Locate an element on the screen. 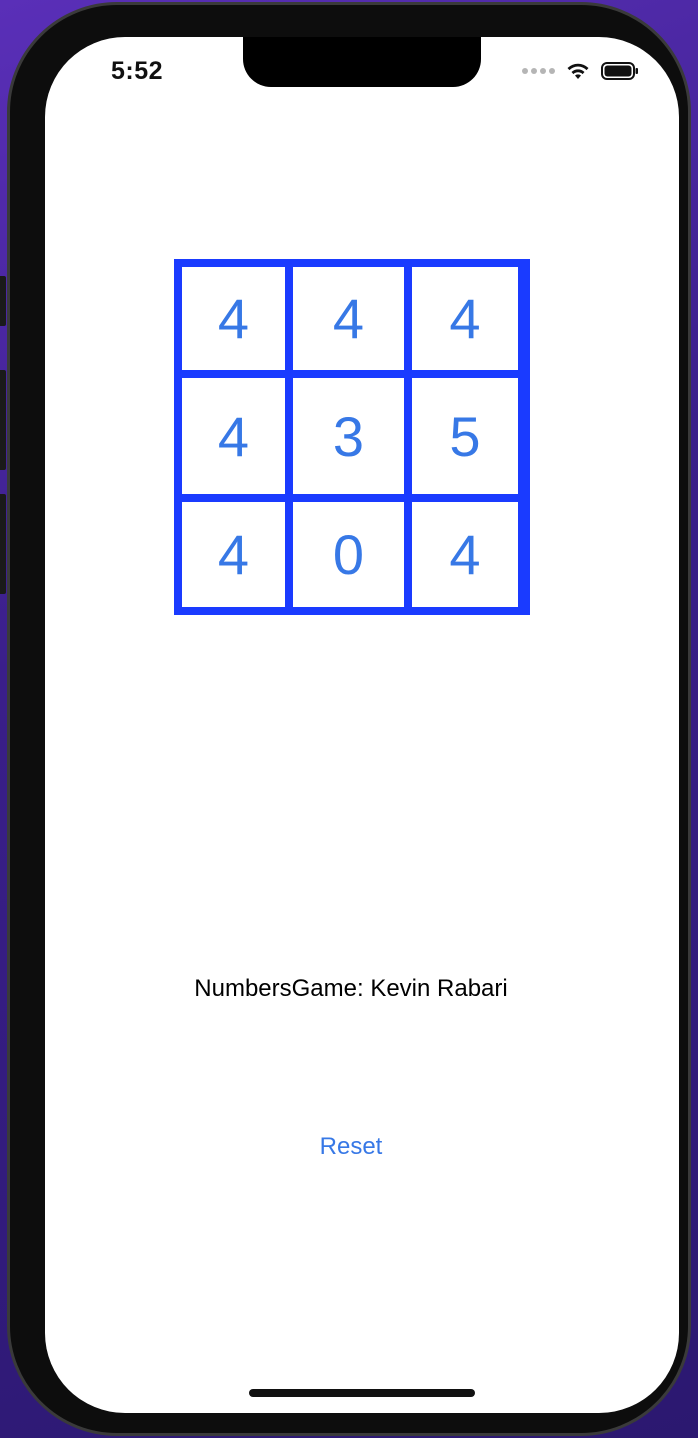 The width and height of the screenshot is (698, 1438). grid-cell: 0 is located at coordinates (348, 554).